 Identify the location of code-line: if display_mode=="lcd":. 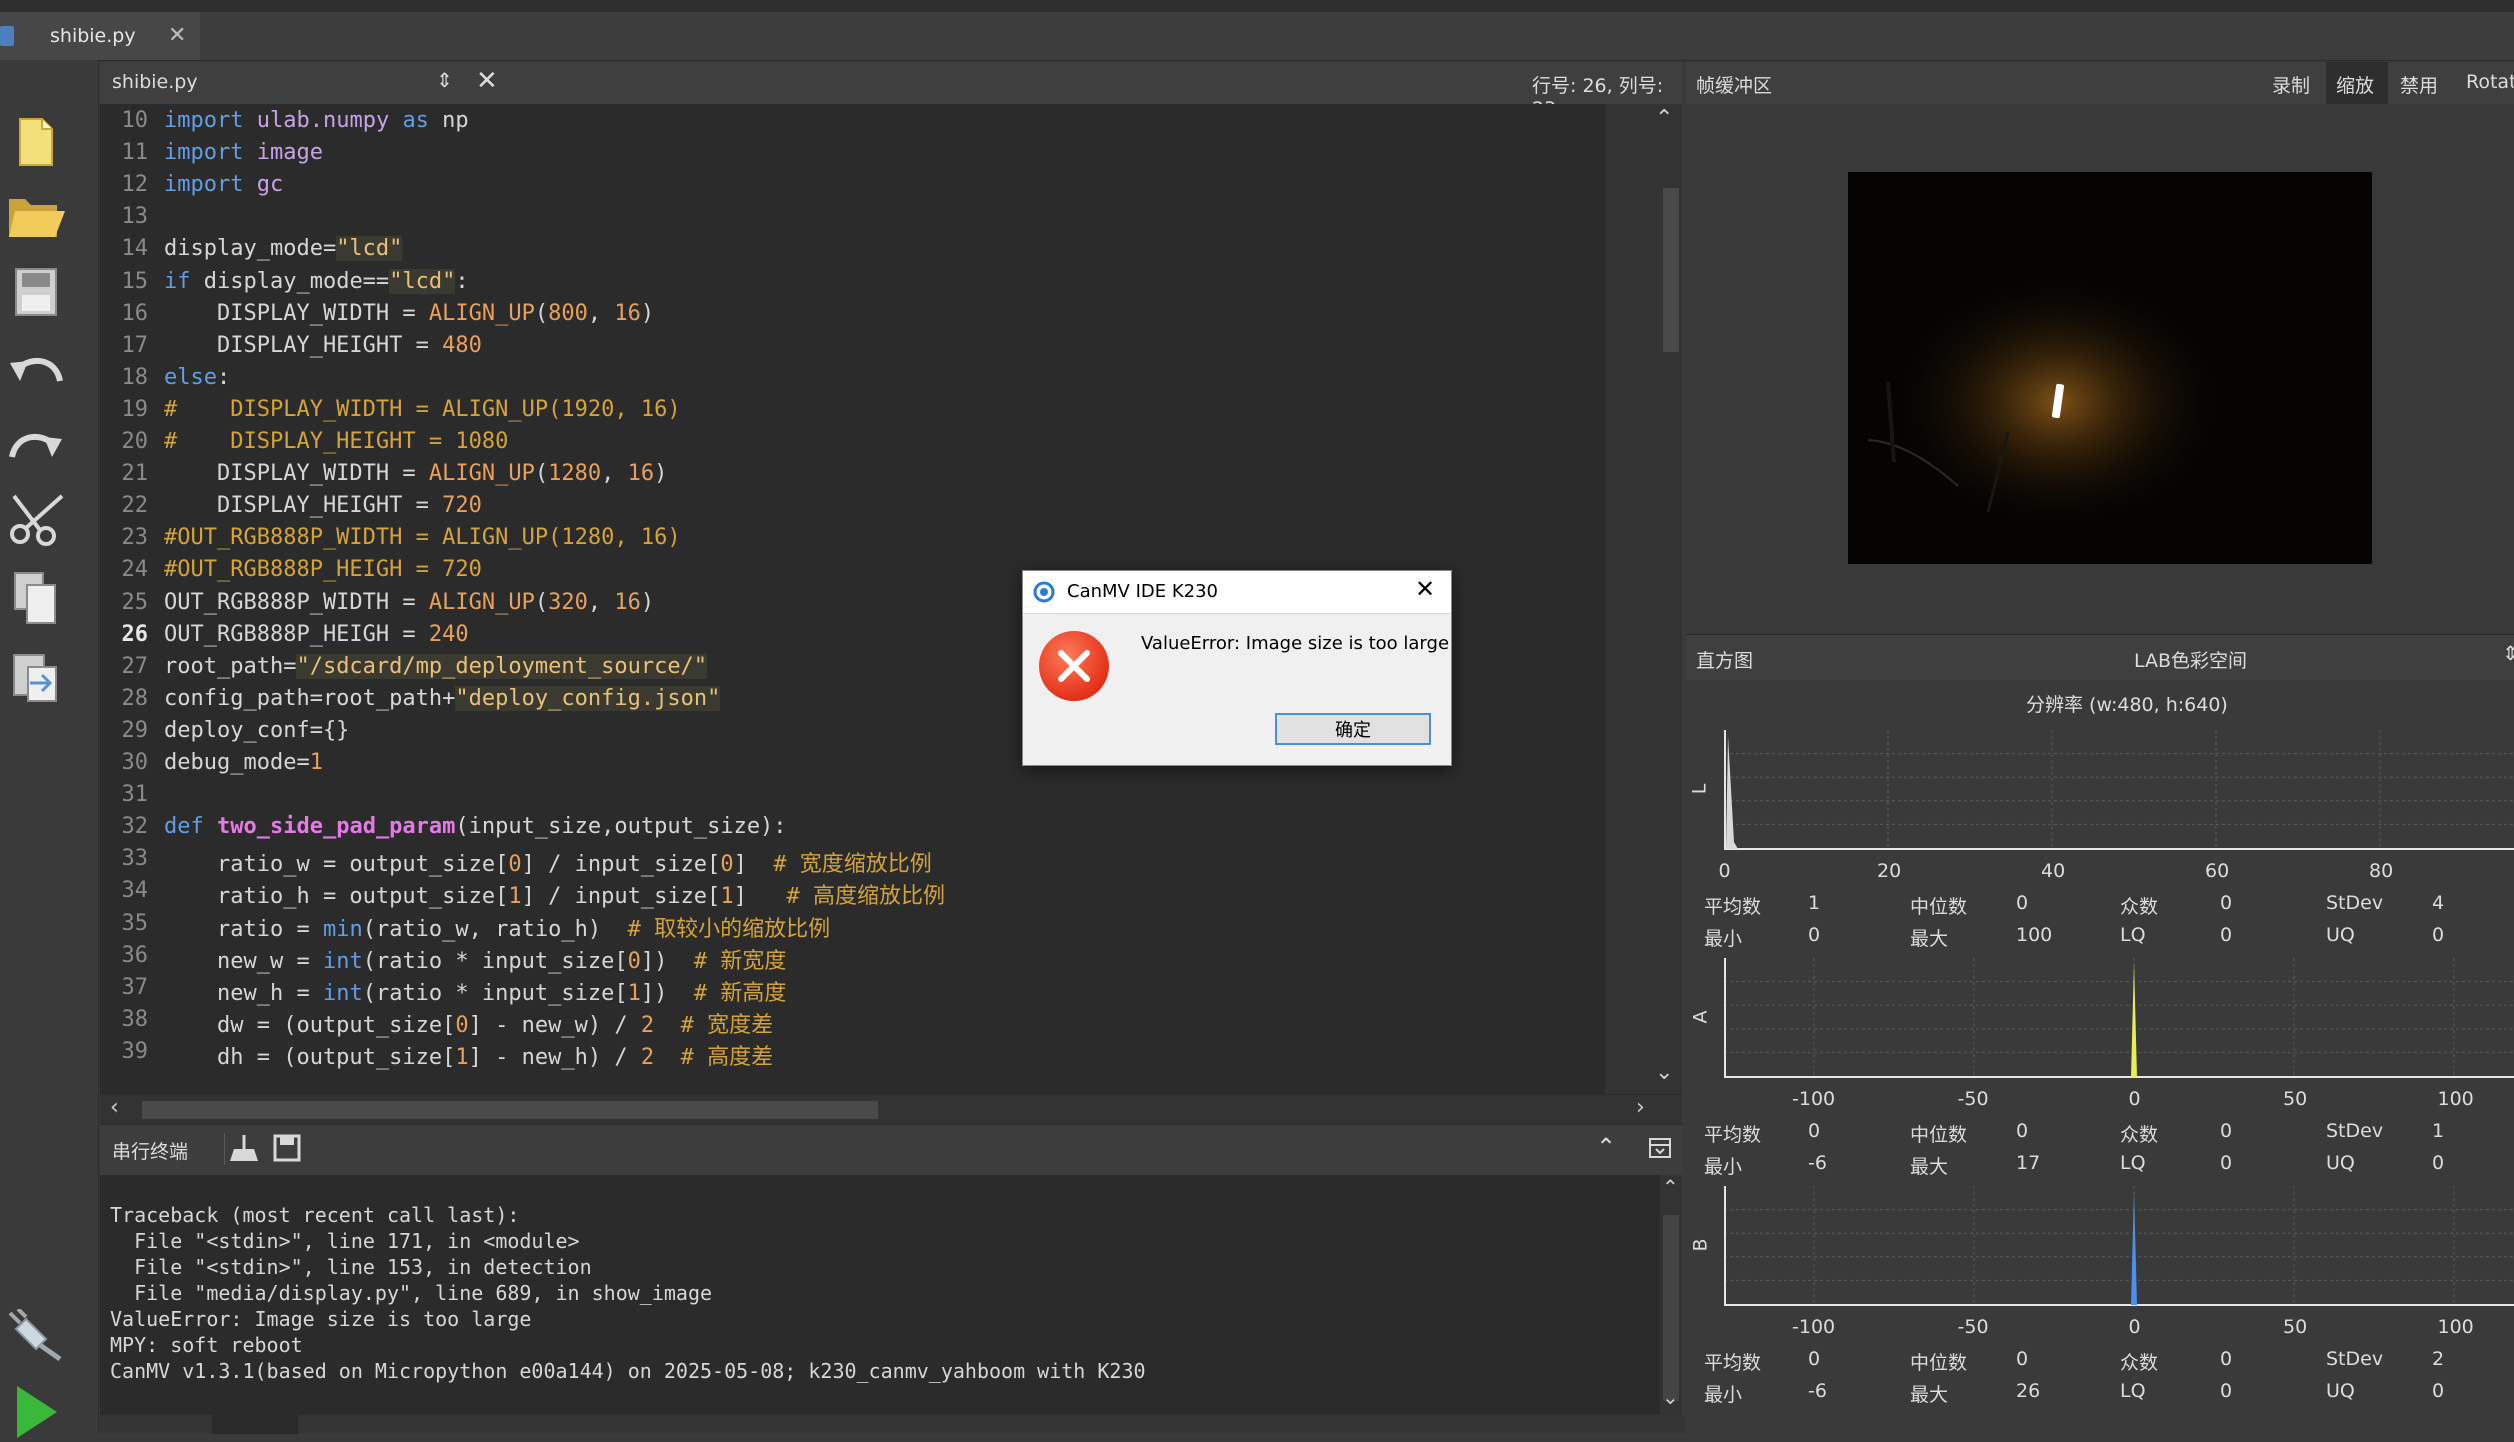
(316, 281).